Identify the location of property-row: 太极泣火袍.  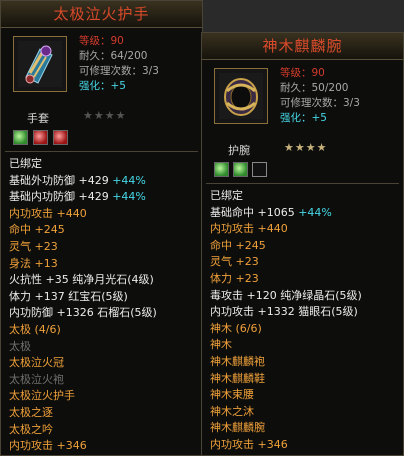
(101, 380).